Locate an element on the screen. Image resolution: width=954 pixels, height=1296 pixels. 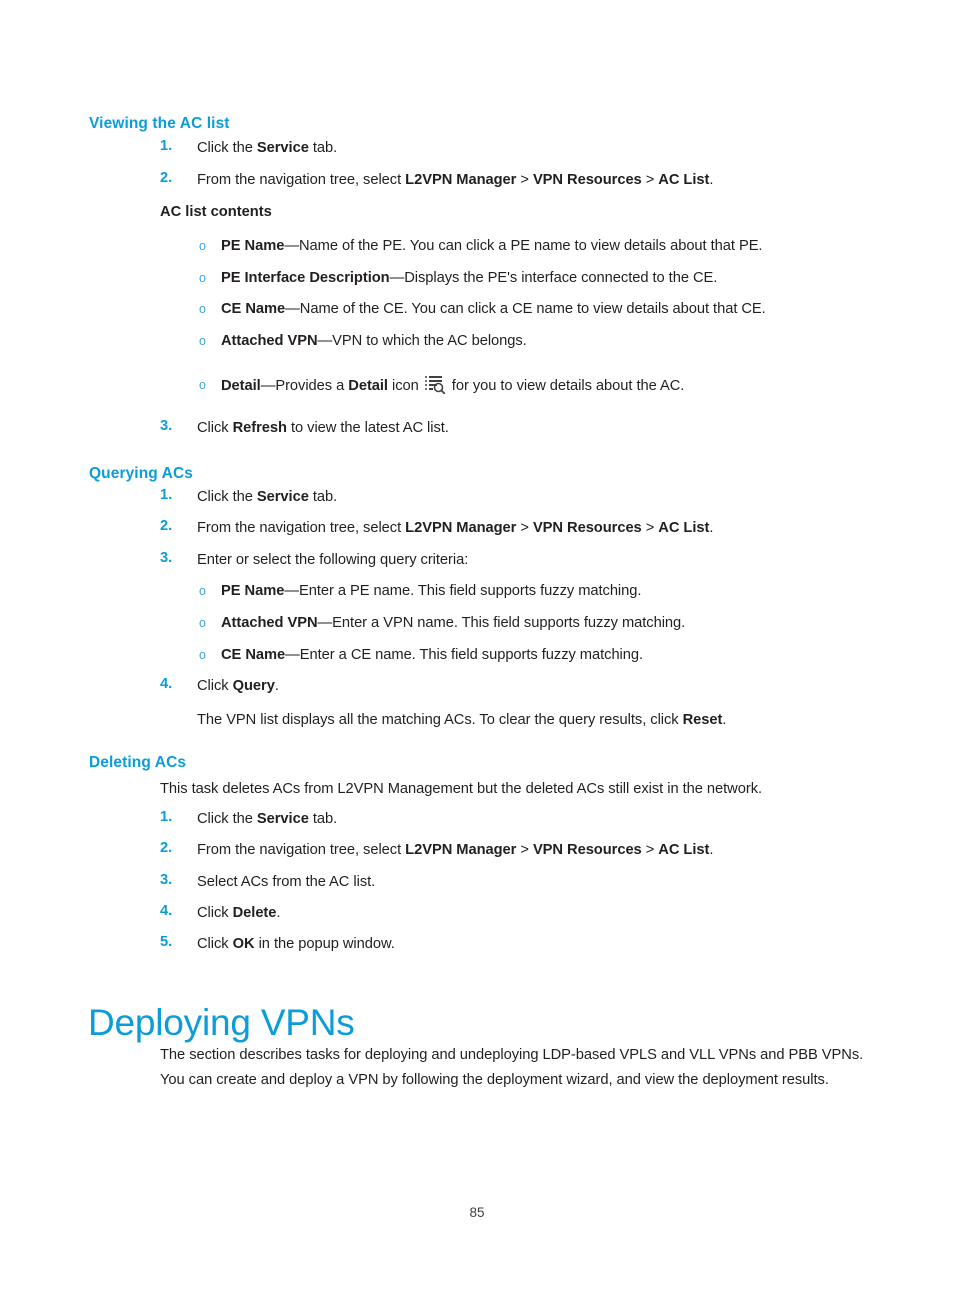
chapter-title-deploying-vpns: Deploying VPNs is located at coordinates (221, 1022).